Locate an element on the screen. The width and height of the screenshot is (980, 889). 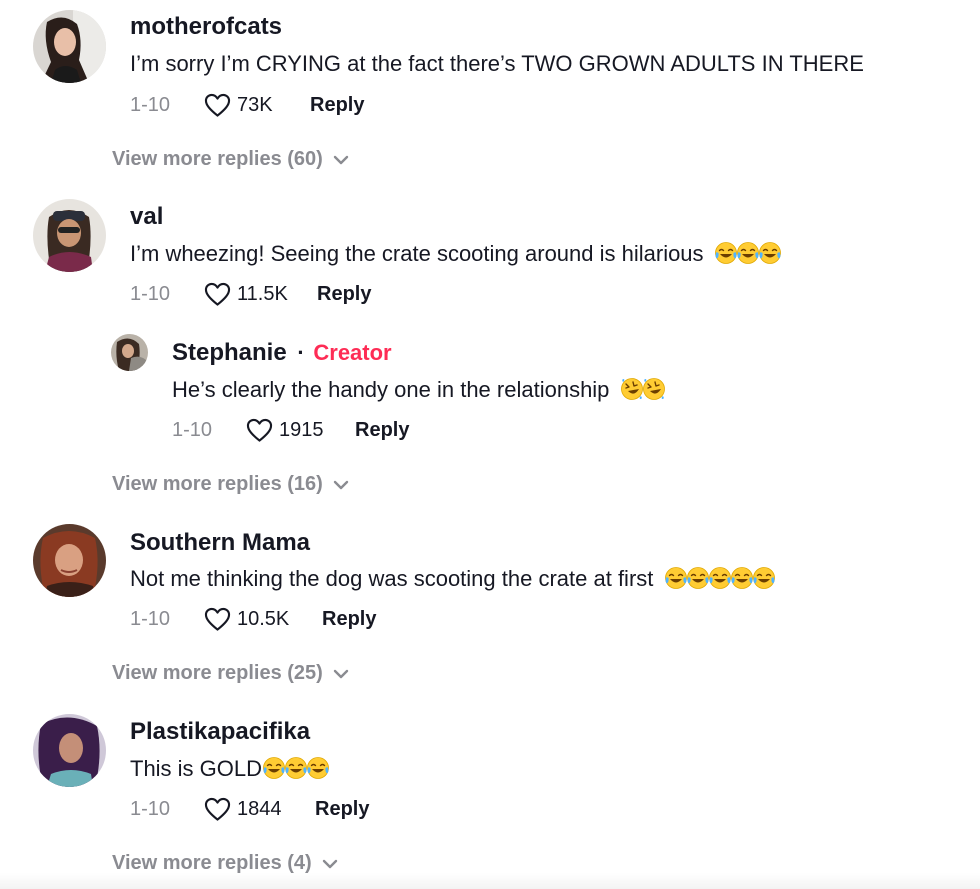
creator-badge: Creator is located at coordinates (352, 352).